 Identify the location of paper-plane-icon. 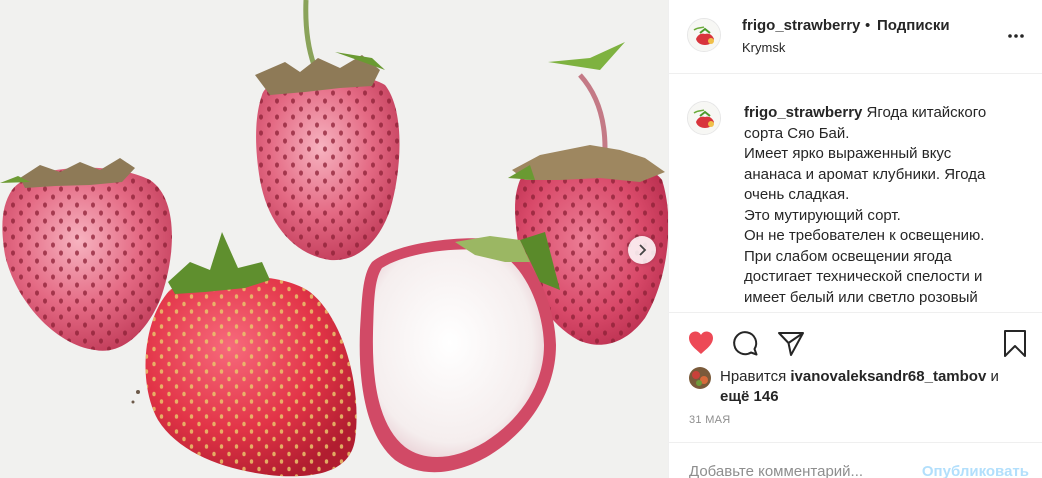
(791, 344).